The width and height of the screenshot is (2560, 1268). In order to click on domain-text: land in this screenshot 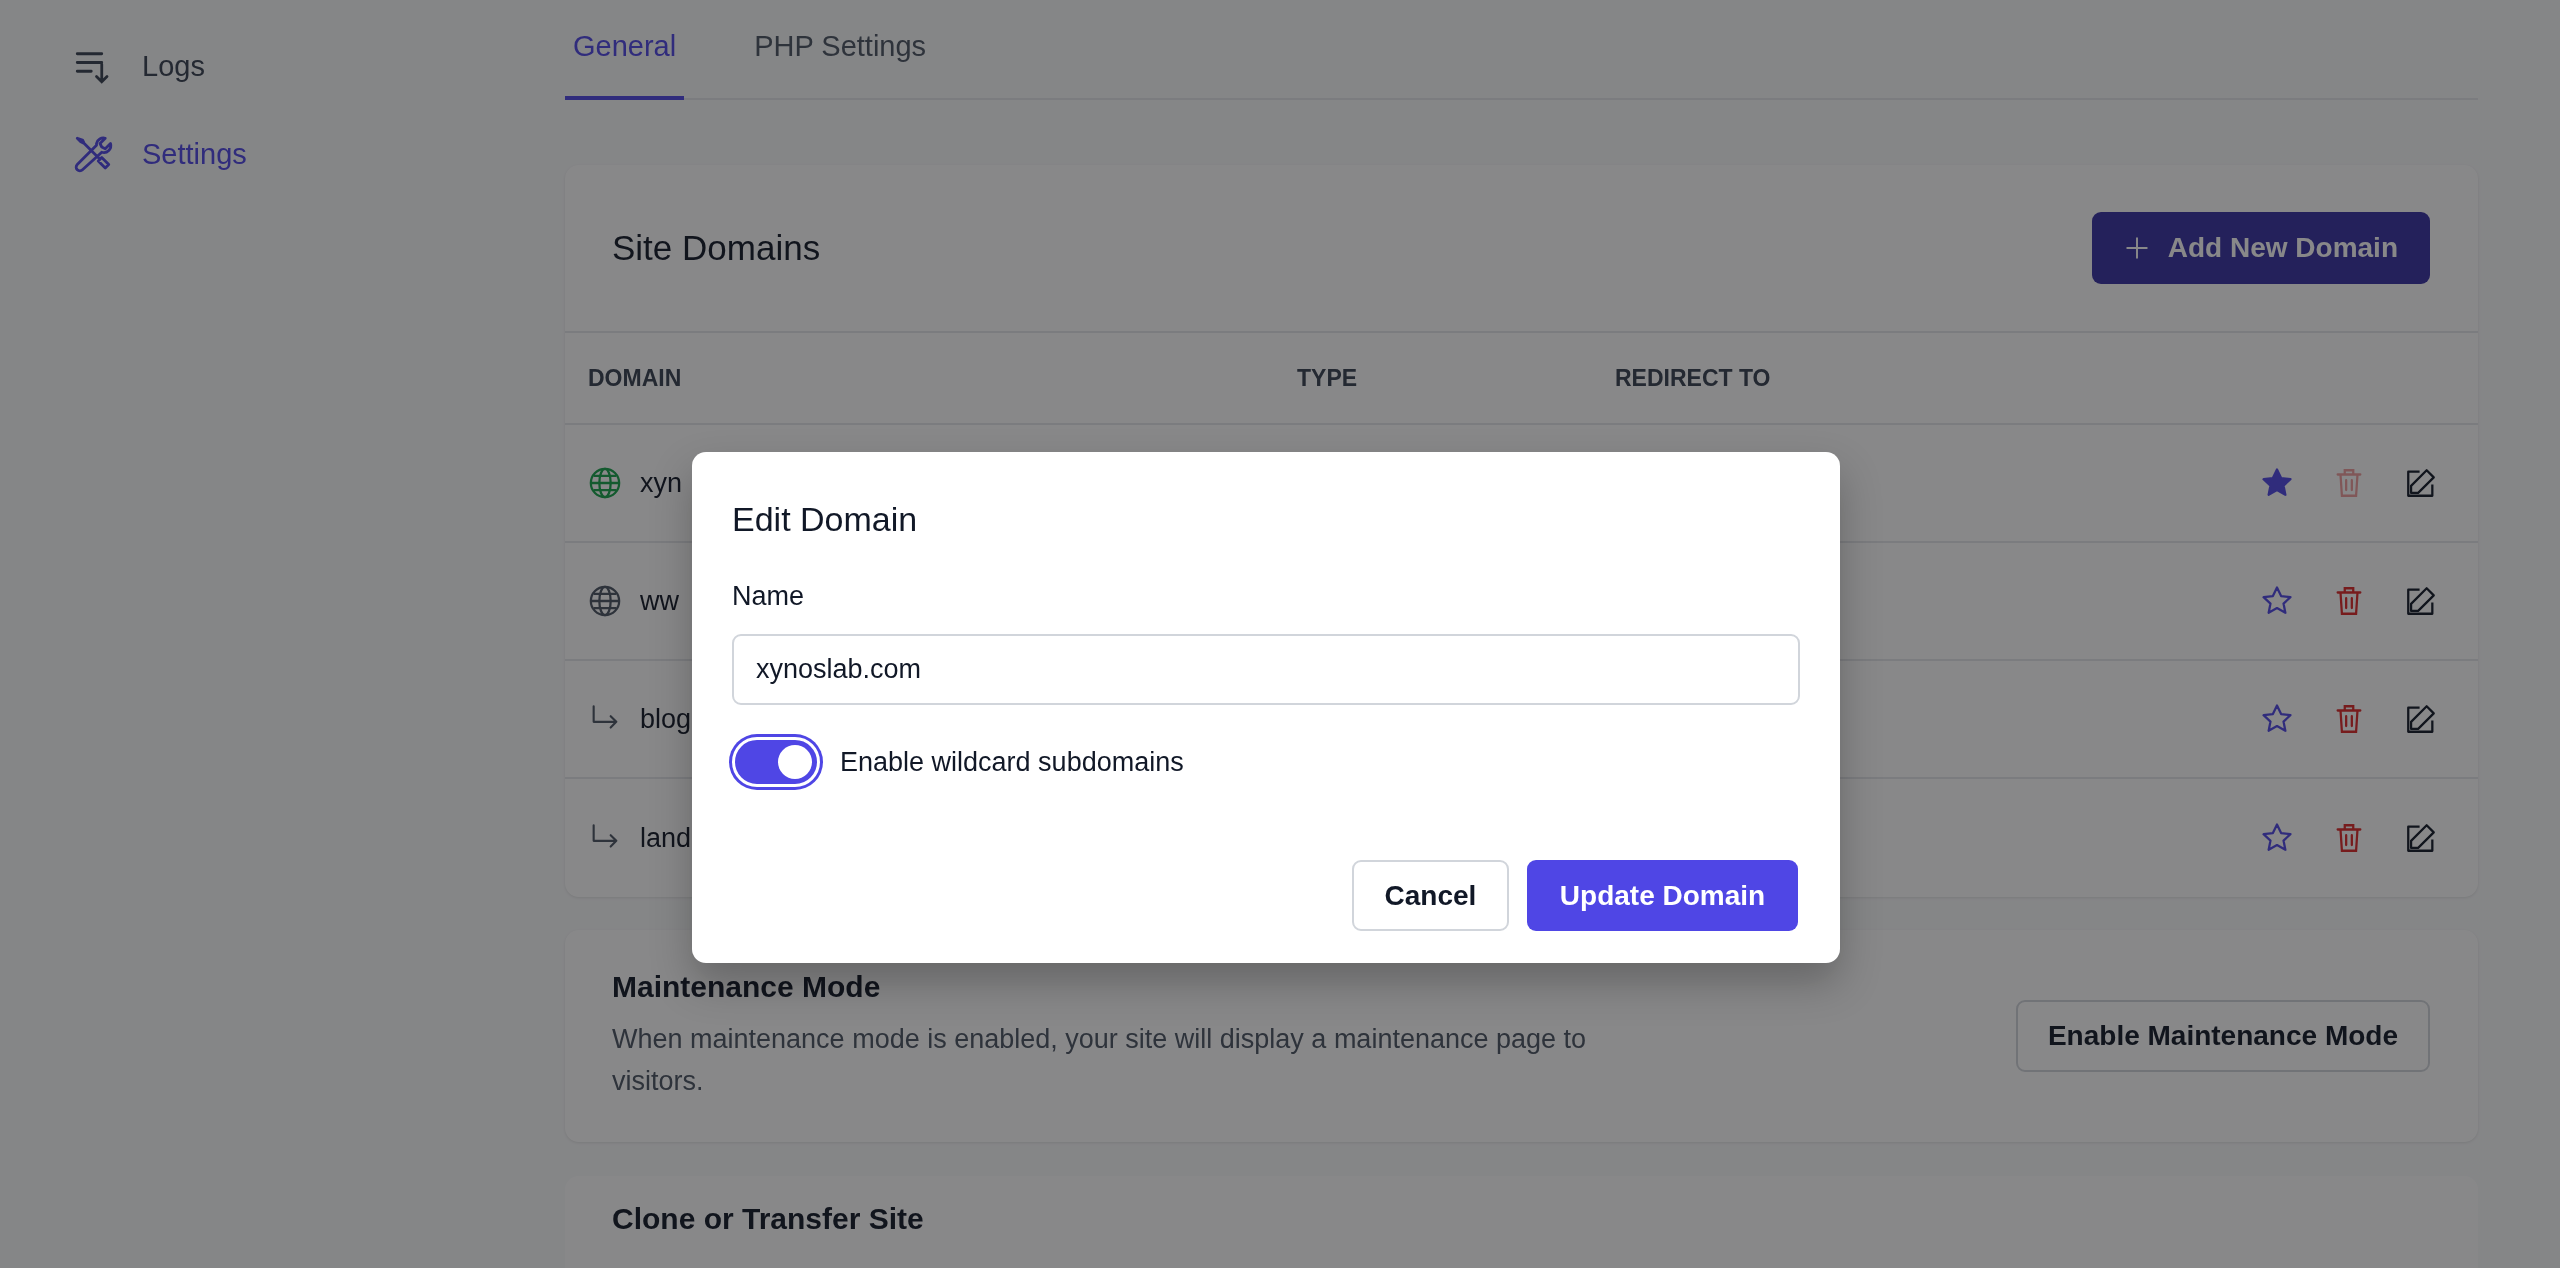, I will do `click(666, 838)`.